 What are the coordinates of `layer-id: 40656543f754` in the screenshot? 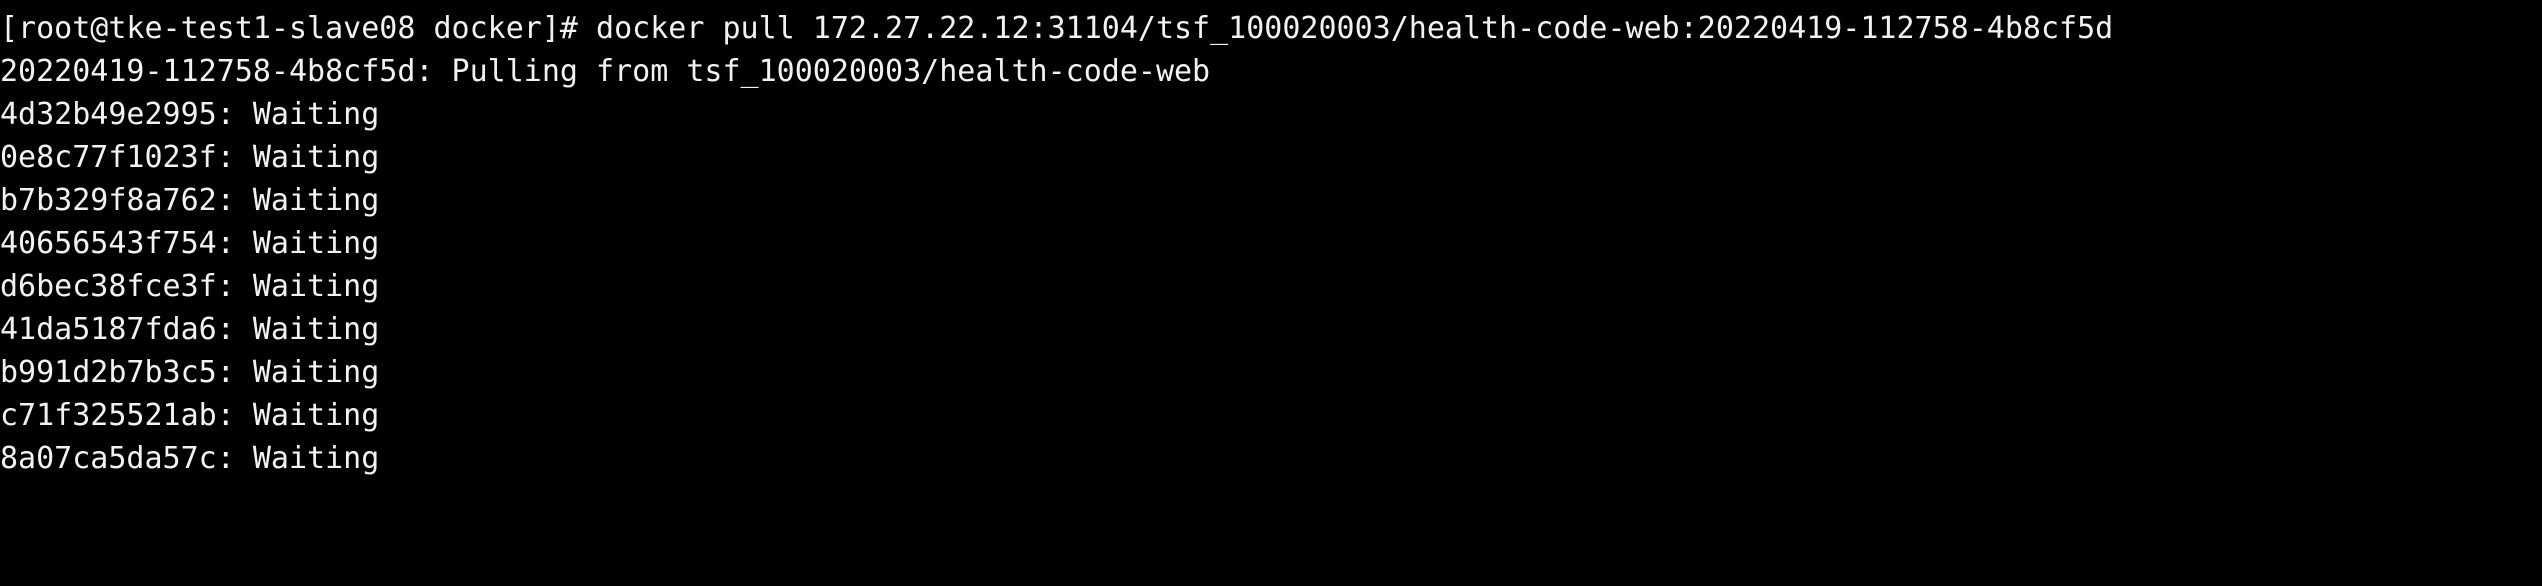 It's located at (108, 243).